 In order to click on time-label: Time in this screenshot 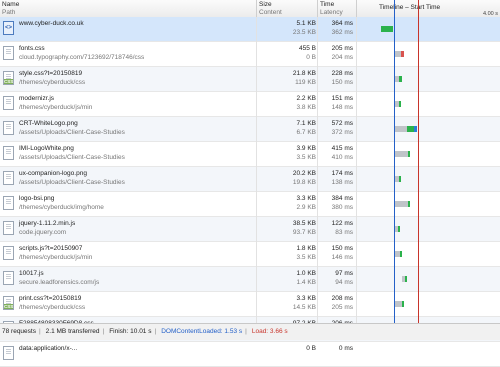, I will do `click(327, 4)`.